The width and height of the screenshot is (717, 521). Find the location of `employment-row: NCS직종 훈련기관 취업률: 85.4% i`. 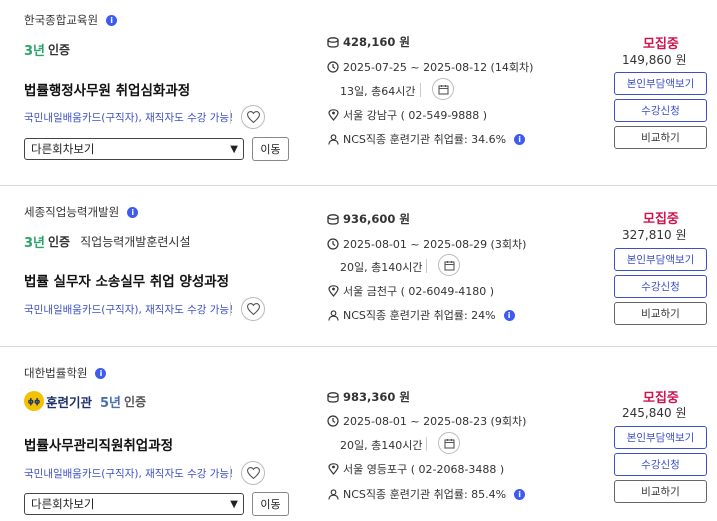

employment-row: NCS직종 훈련기관 취업률: 85.4% i is located at coordinates (426, 494).